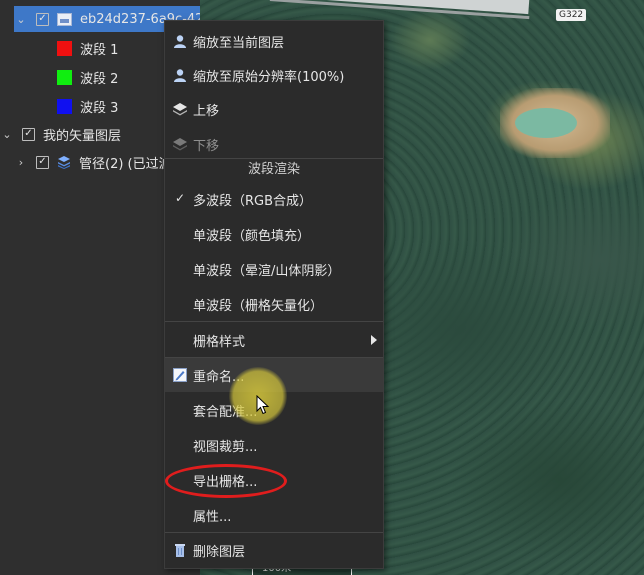 This screenshot has width=644, height=575. What do you see at coordinates (180, 198) in the screenshot?
I see `check-icon: ✓` at bounding box center [180, 198].